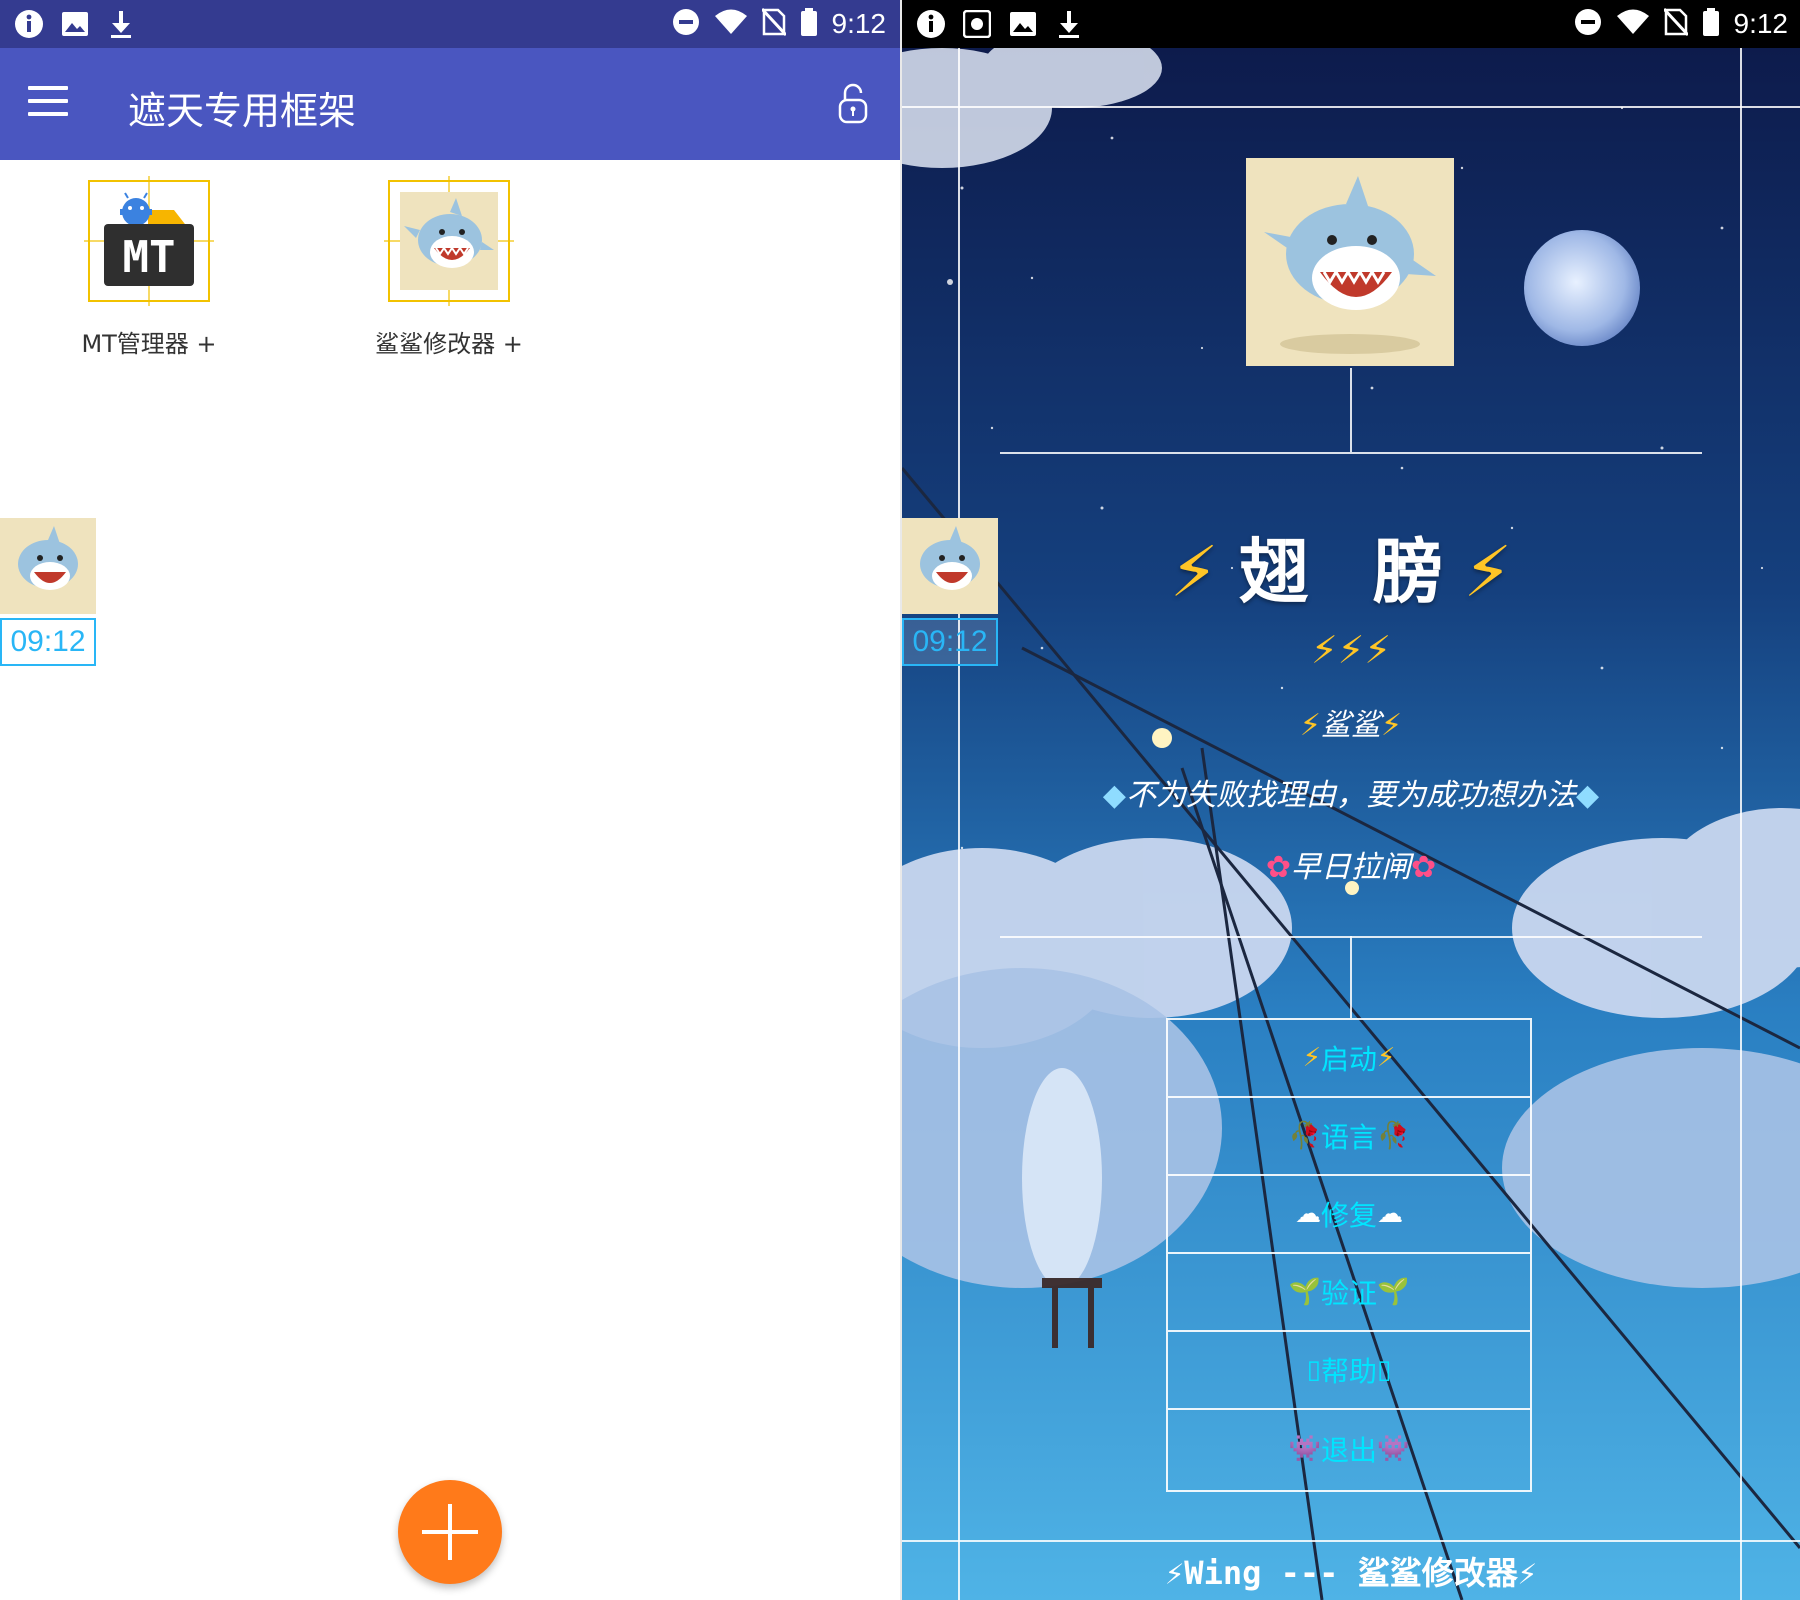 The height and width of the screenshot is (1600, 1800). Describe the element at coordinates (242, 111) in the screenshot. I see `page-title: 遮天专用框架` at that location.